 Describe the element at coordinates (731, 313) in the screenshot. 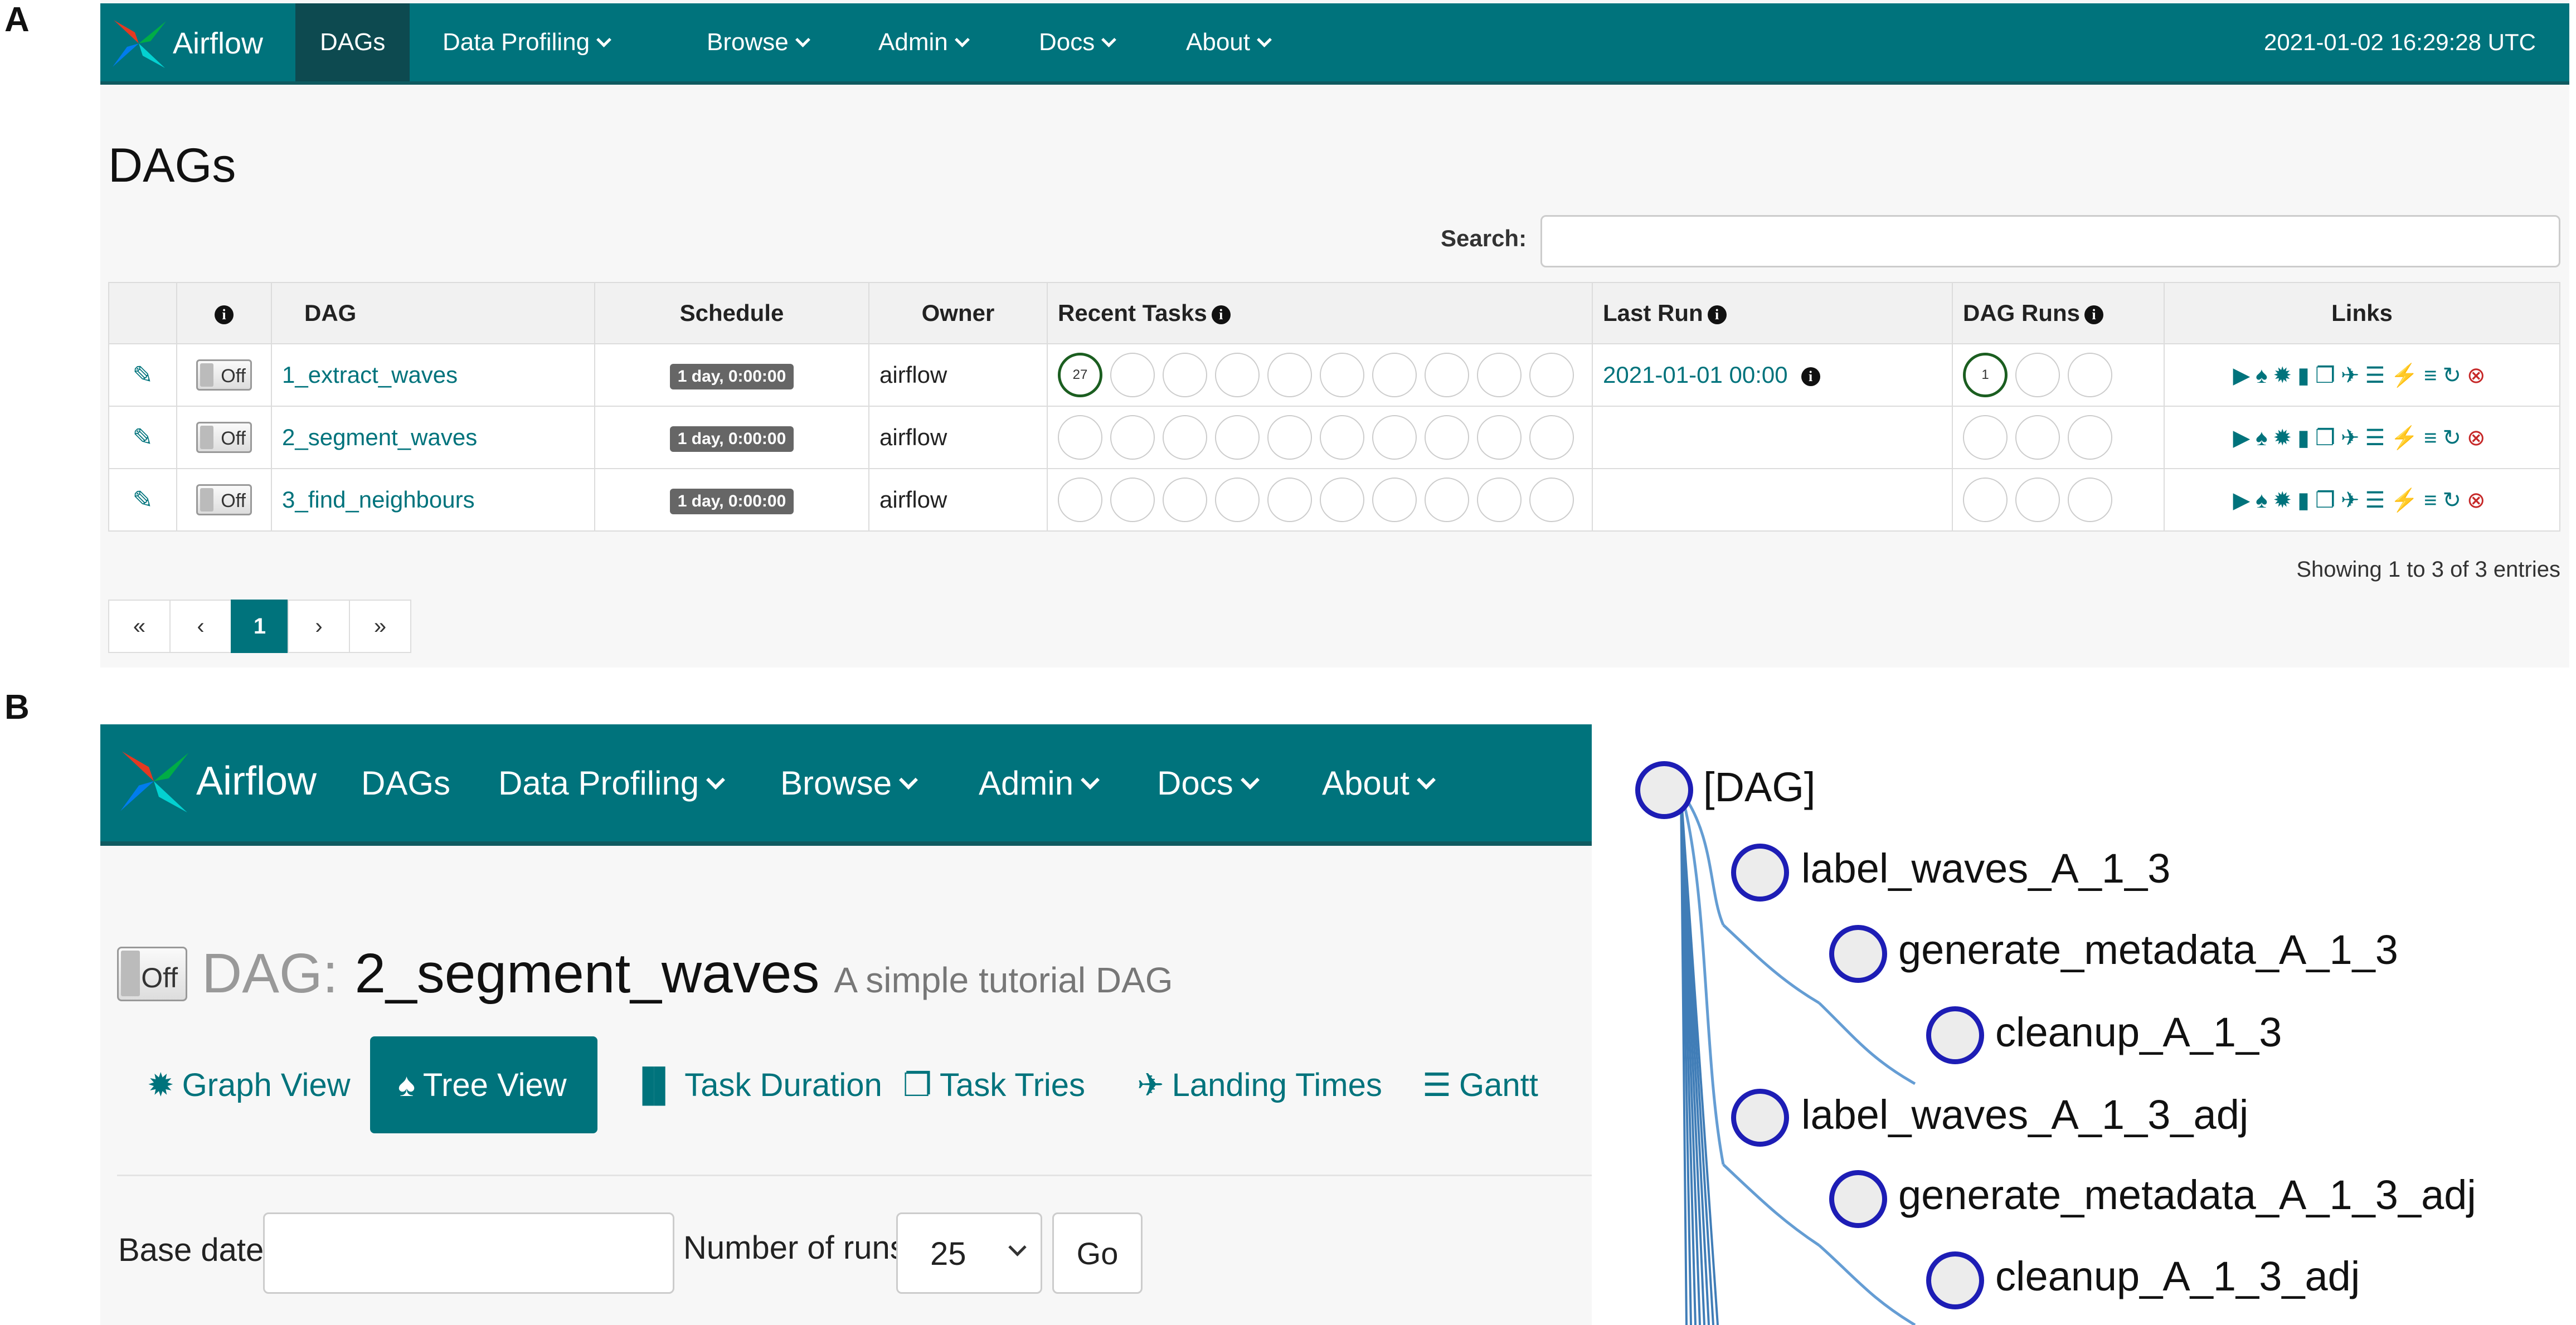

I see `header-schedule: Schedule` at that location.